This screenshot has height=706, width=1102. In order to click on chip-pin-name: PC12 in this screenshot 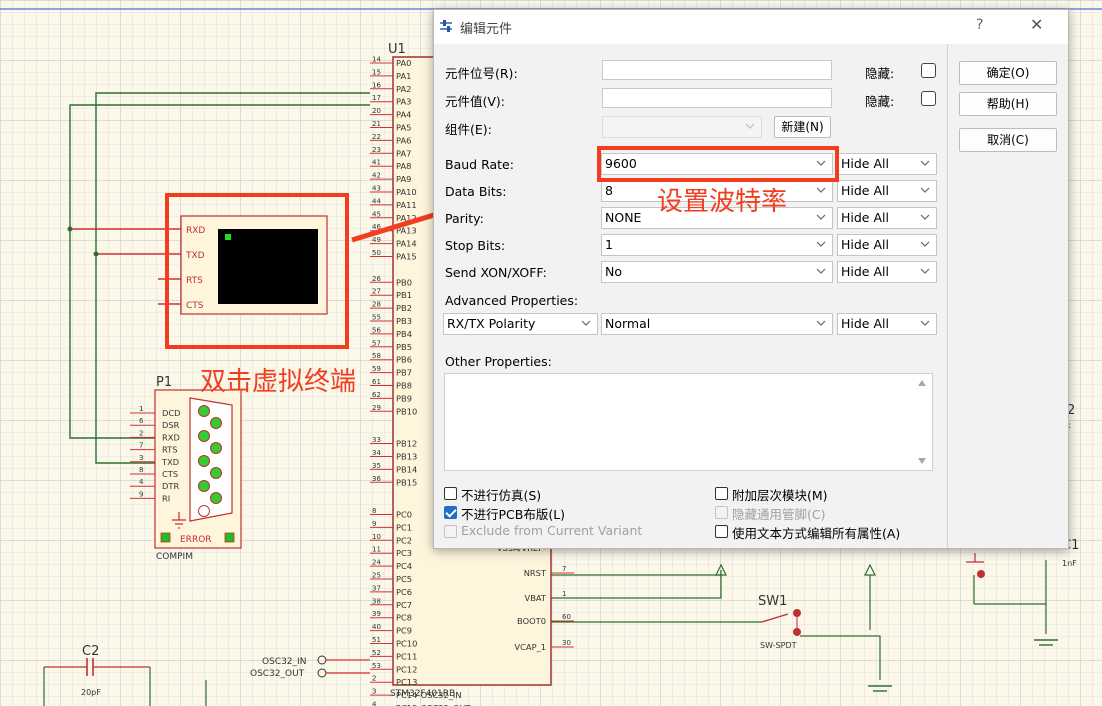, I will do `click(406, 669)`.